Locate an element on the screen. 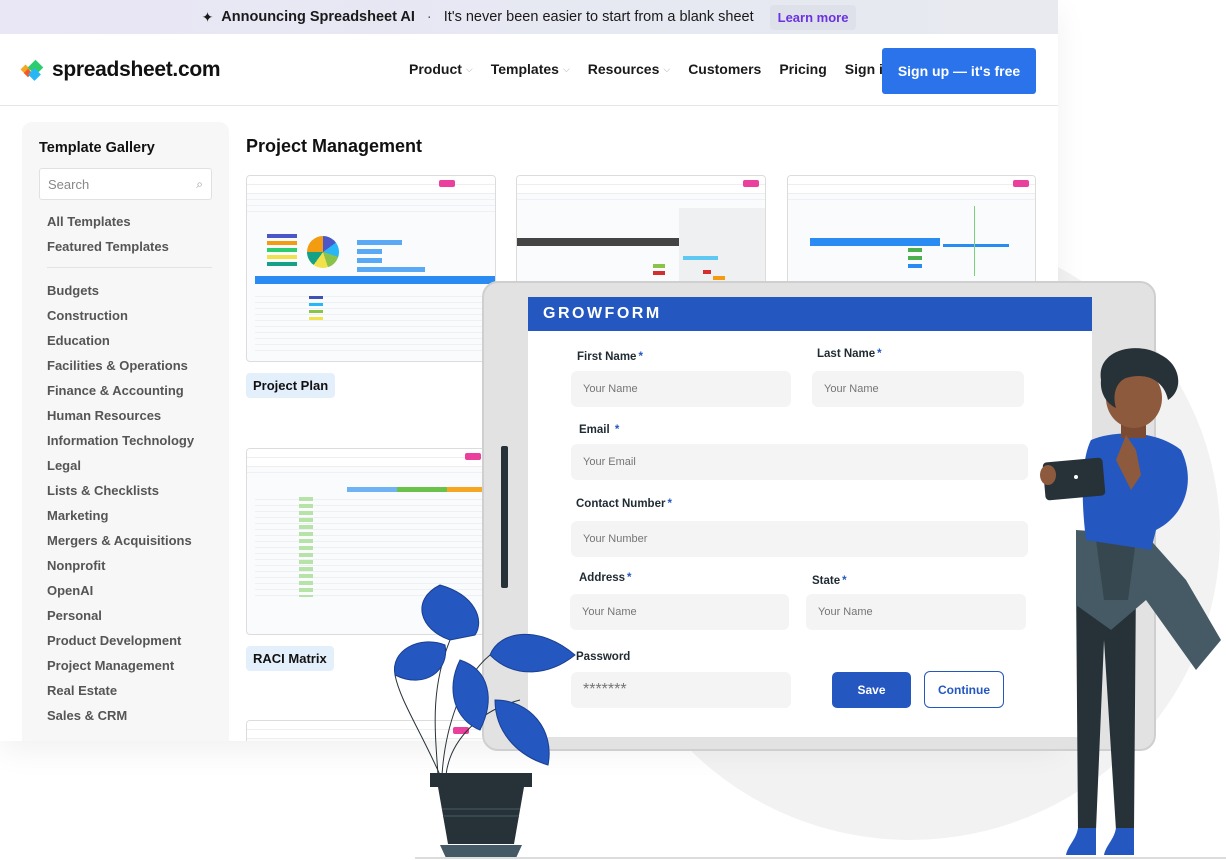 The image size is (1226, 860). person-illustration is located at coordinates (1130, 601).